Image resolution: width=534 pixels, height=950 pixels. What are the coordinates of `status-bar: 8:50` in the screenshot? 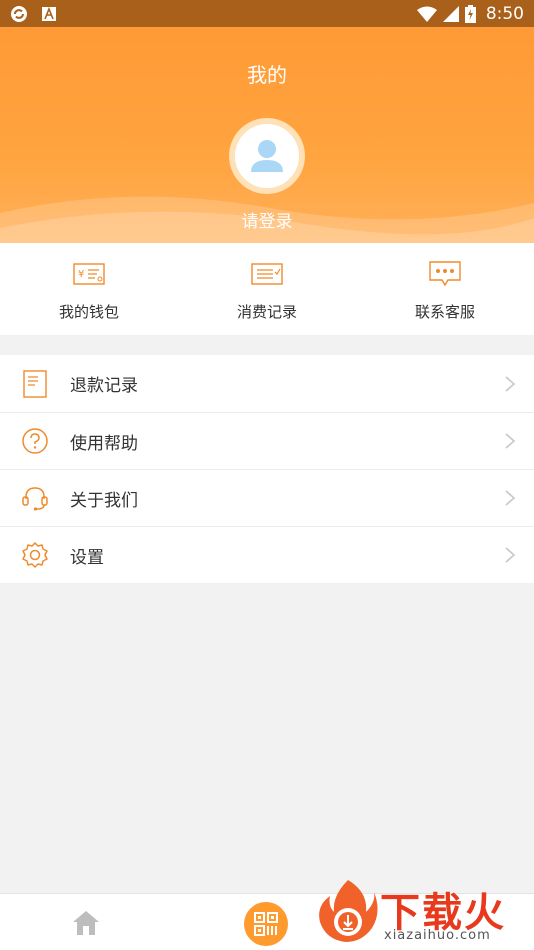 It's located at (267, 13).